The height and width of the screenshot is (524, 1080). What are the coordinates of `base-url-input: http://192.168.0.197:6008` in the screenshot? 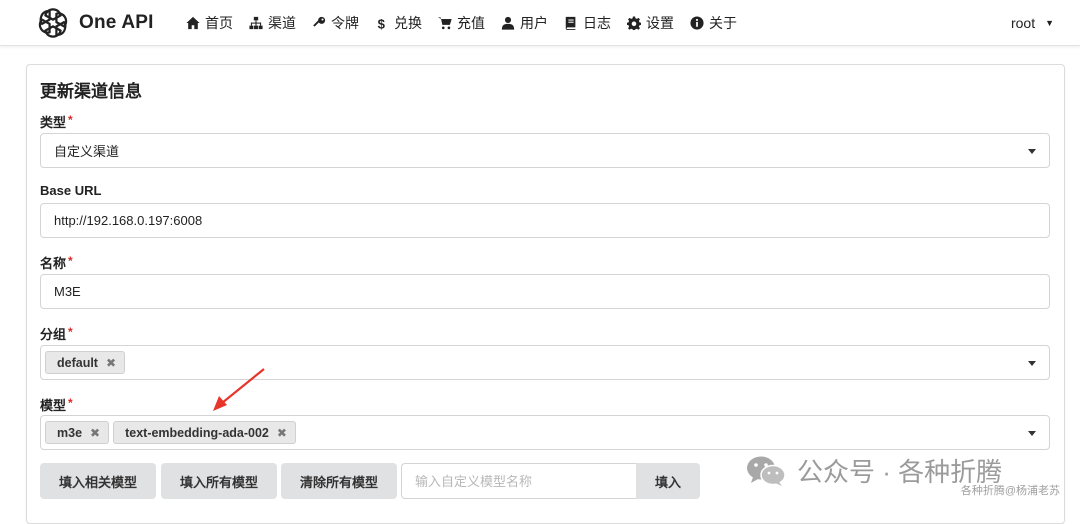 It's located at (545, 220).